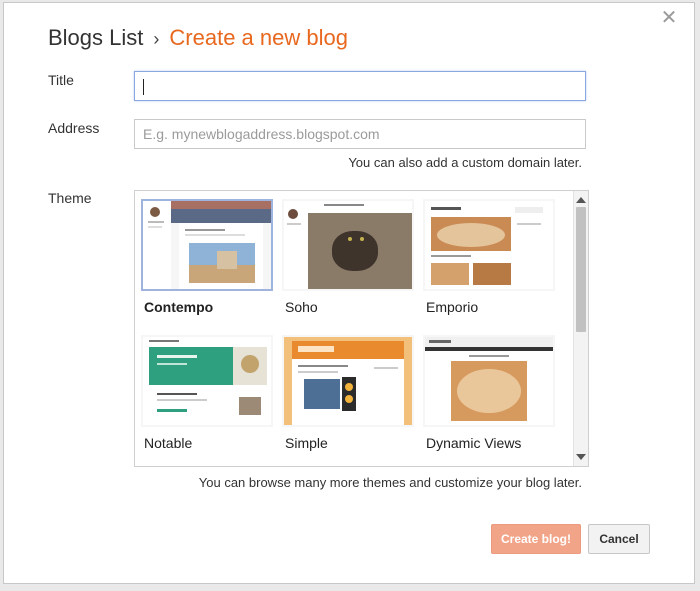 The height and width of the screenshot is (591, 700). I want to click on theme-tile-contempo: Contempo, so click(207, 257).